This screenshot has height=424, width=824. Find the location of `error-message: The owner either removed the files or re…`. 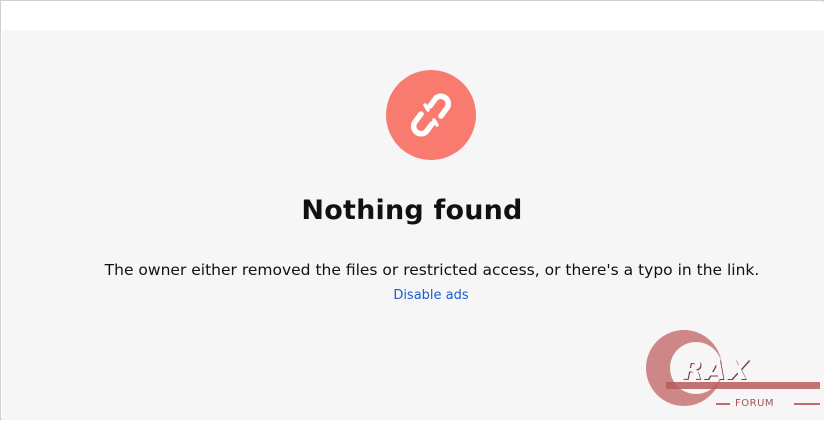

error-message: The owner either removed the files or re… is located at coordinates (432, 270).